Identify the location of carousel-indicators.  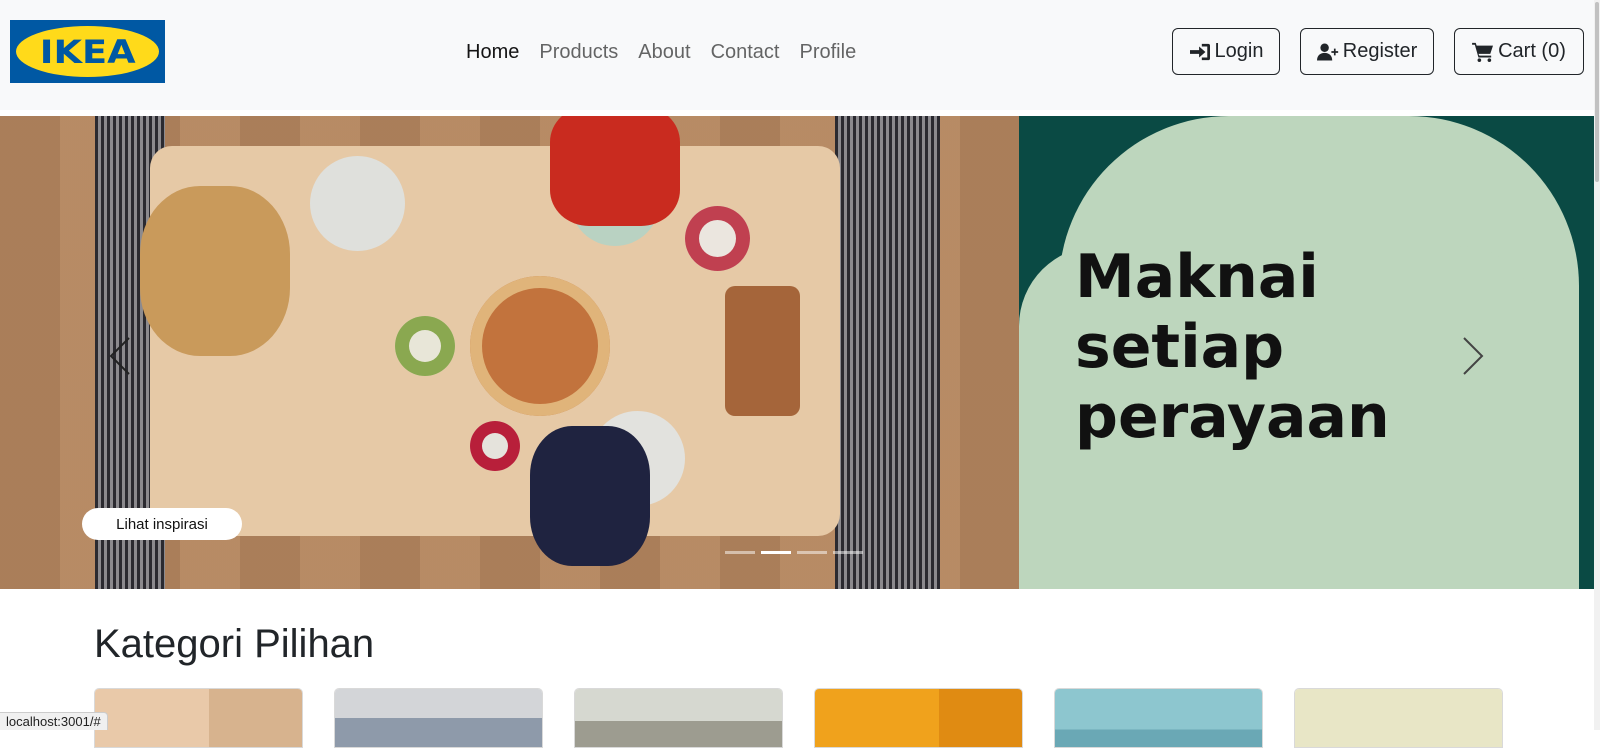
(794, 552).